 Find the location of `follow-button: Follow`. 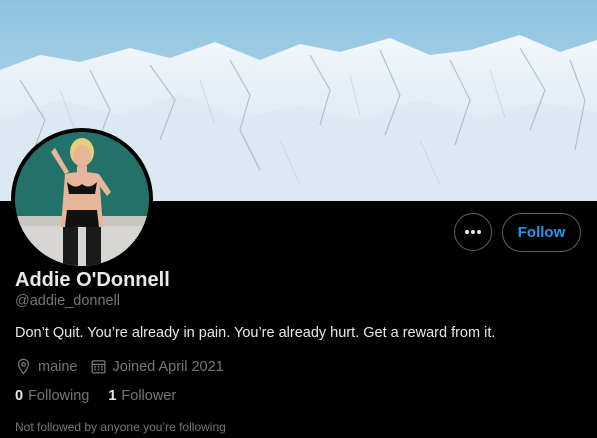

follow-button: Follow is located at coordinates (541, 232).